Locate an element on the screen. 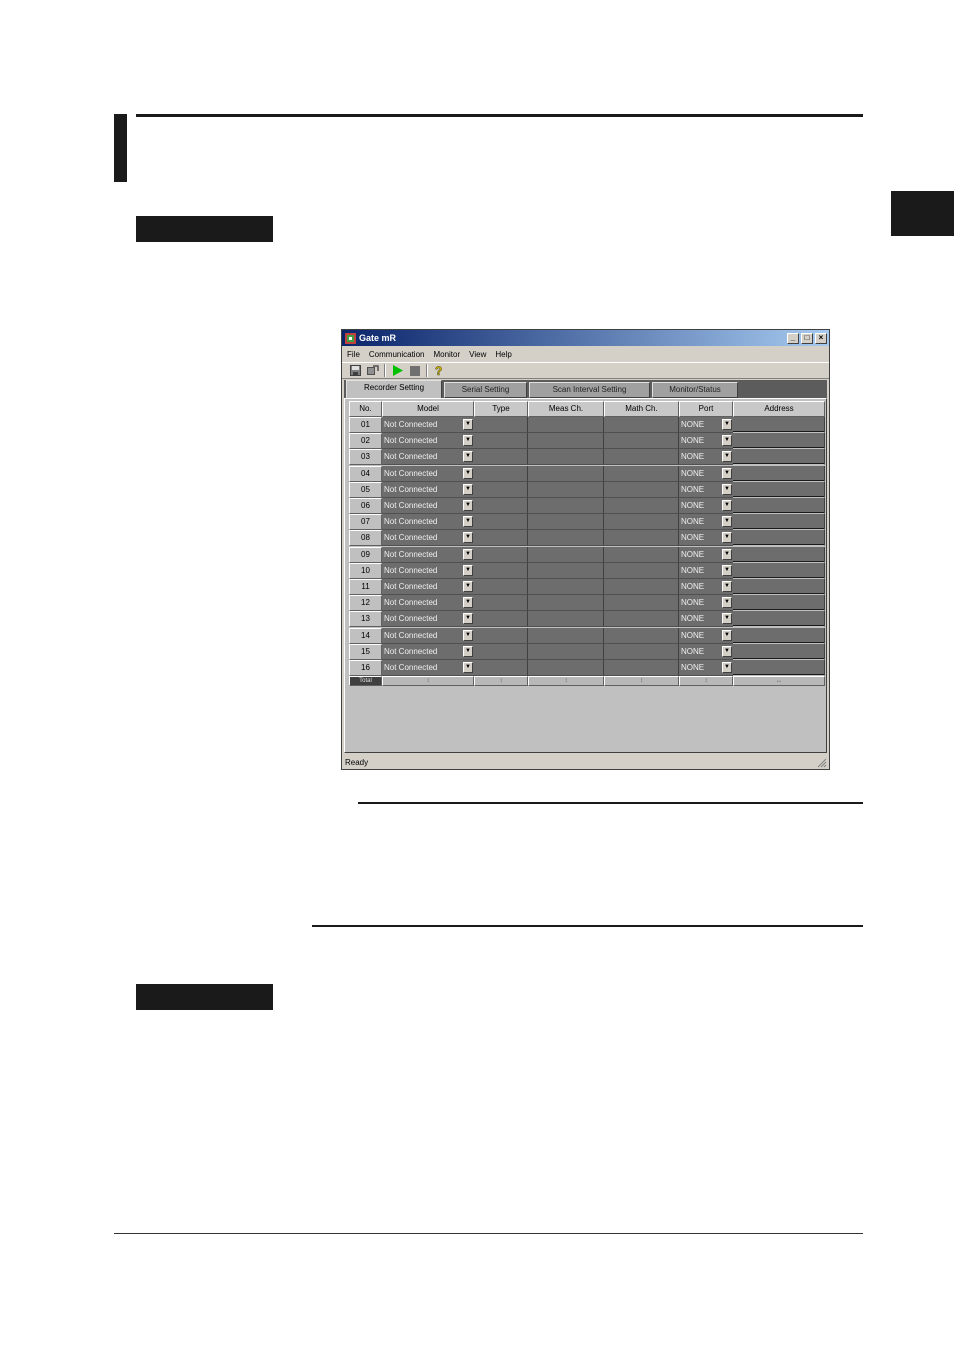 This screenshot has height=1350, width=954. menu-communication: Communication is located at coordinates (397, 354).